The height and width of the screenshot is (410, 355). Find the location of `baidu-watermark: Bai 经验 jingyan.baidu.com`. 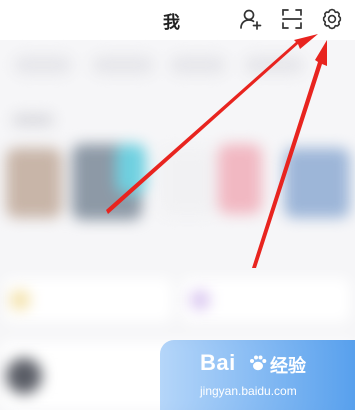

baidu-watermark: Bai 经验 jingyan.baidu.com is located at coordinates (257, 375).